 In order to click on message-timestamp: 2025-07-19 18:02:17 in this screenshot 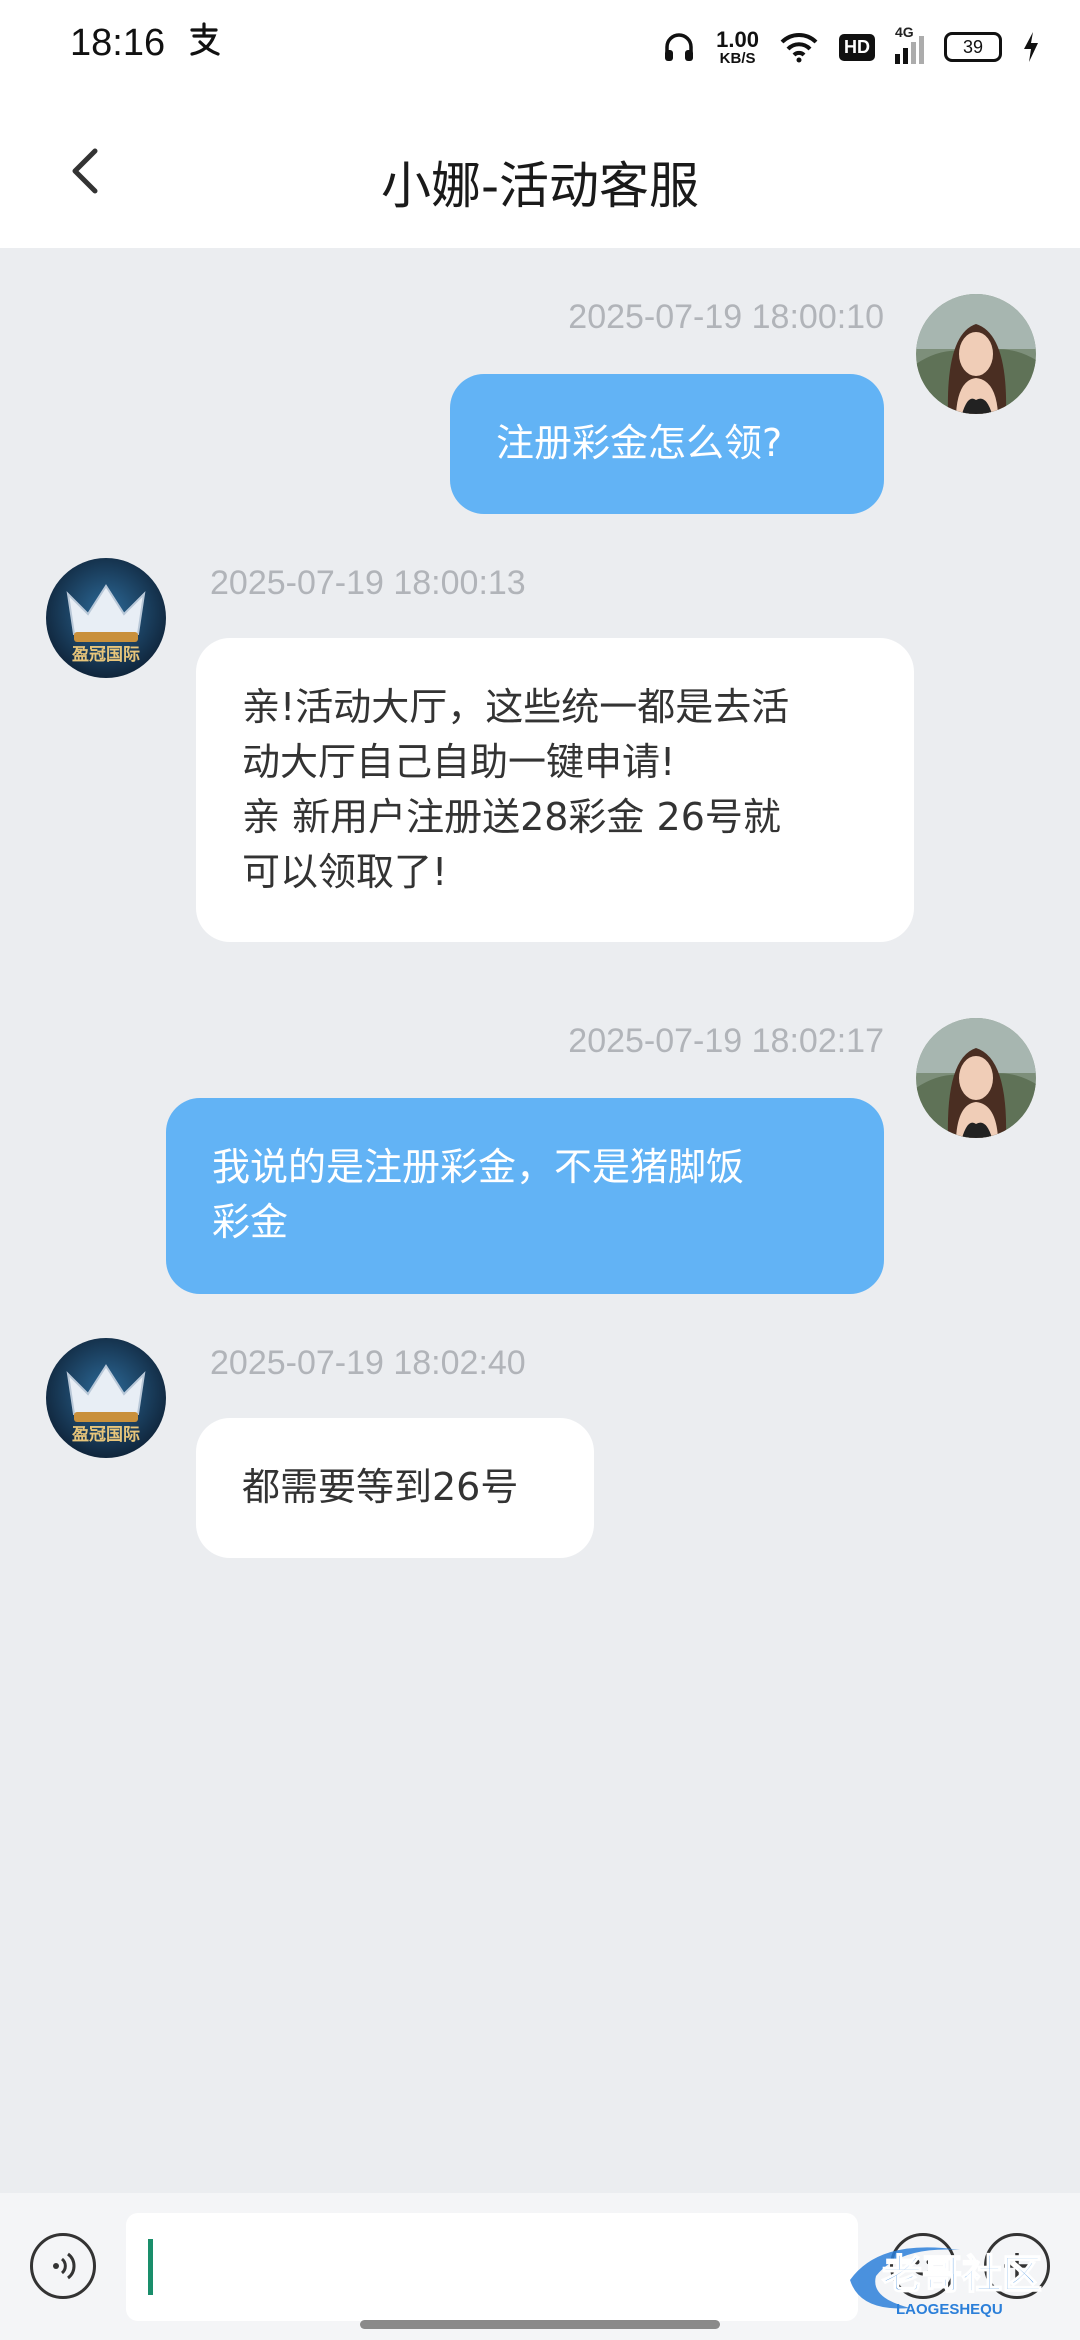, I will do `click(726, 1041)`.